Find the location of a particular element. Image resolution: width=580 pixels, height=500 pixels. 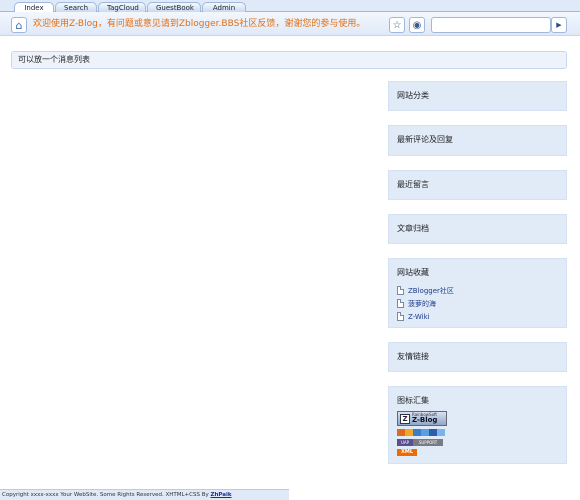

sidebar-favorites-title: 网站收藏 is located at coordinates (413, 272).